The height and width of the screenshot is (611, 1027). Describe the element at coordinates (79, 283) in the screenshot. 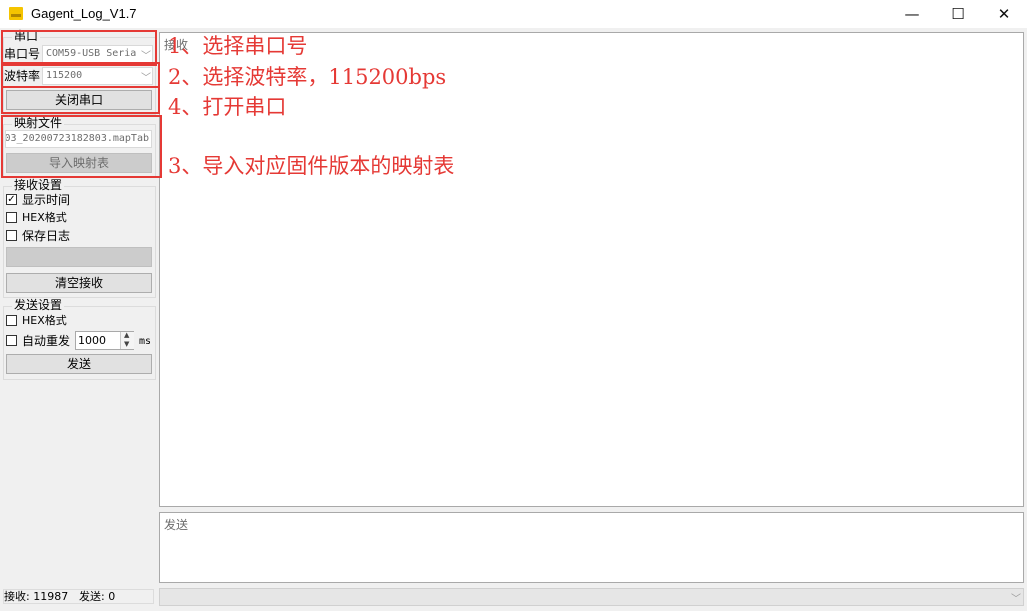

I see `clear-receive-button: 清空接收` at that location.